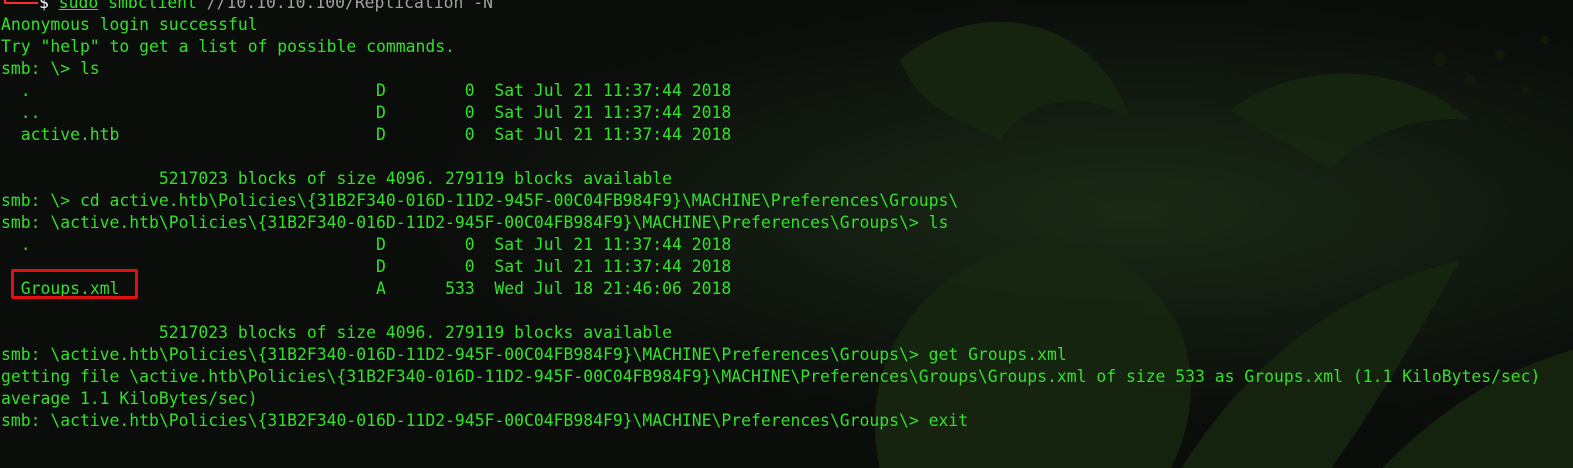 This screenshot has width=1573, height=468. I want to click on prompt-symbol: $, so click(44, 6).